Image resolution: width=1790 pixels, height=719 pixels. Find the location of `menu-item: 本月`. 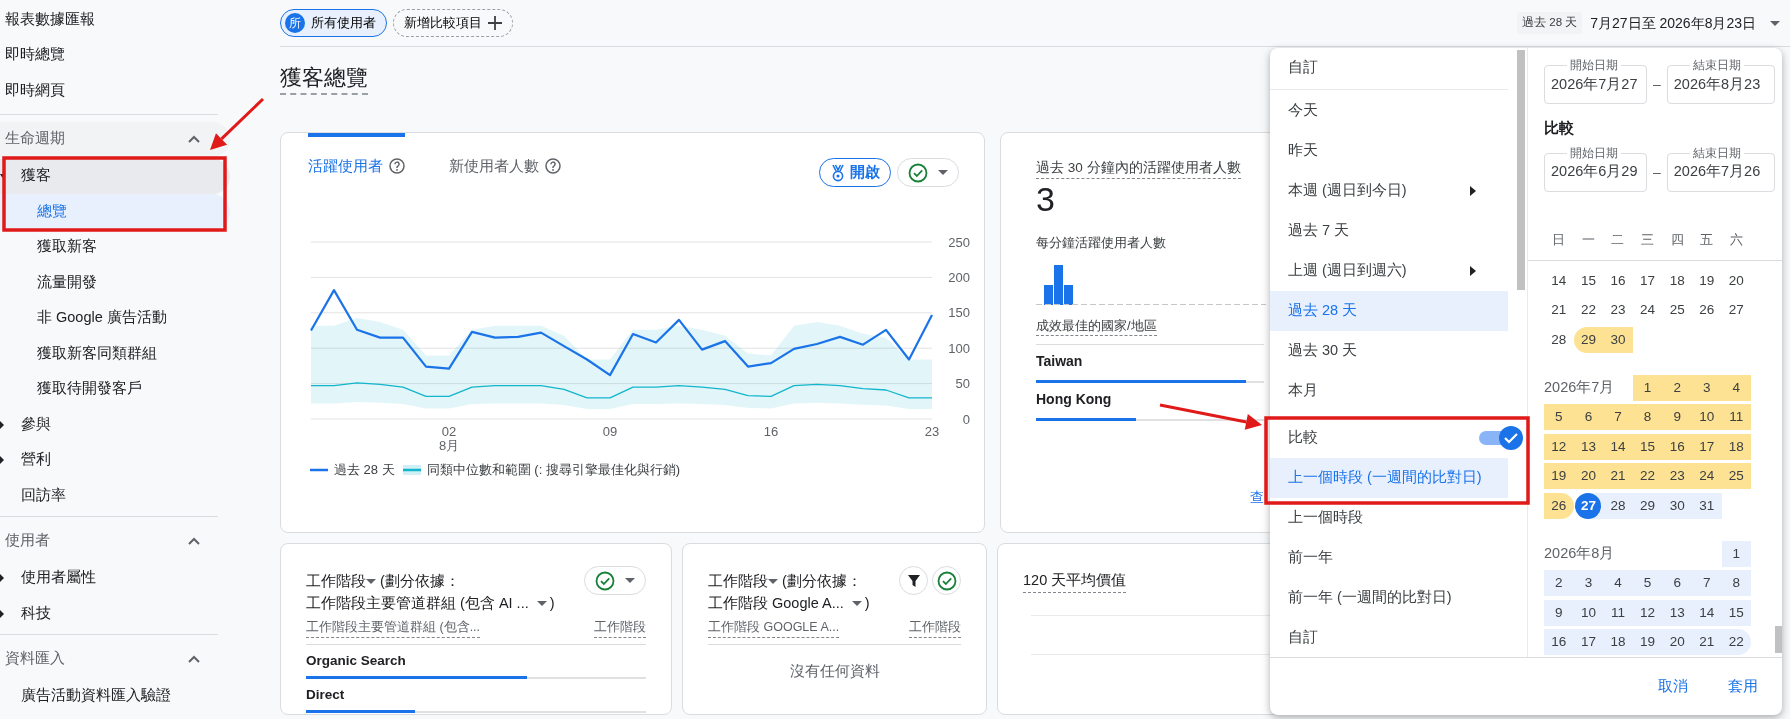

menu-item: 本月 is located at coordinates (1389, 391).